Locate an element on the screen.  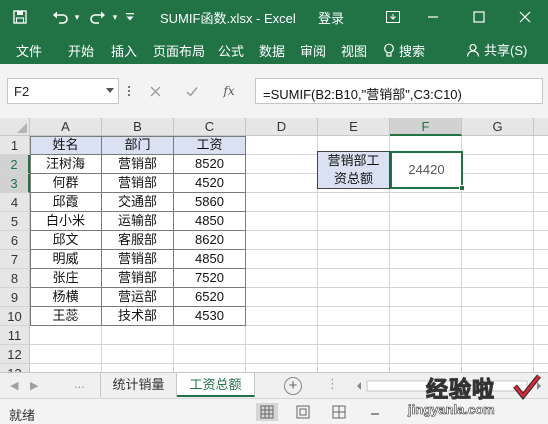
table-header-name: 姓名 is located at coordinates (66, 145).